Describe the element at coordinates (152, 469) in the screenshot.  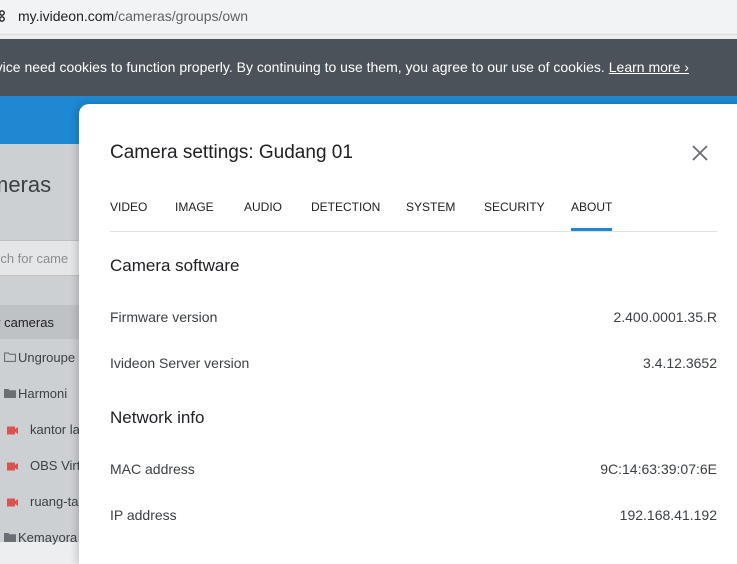
I see `mac-address-label: MAC address` at that location.